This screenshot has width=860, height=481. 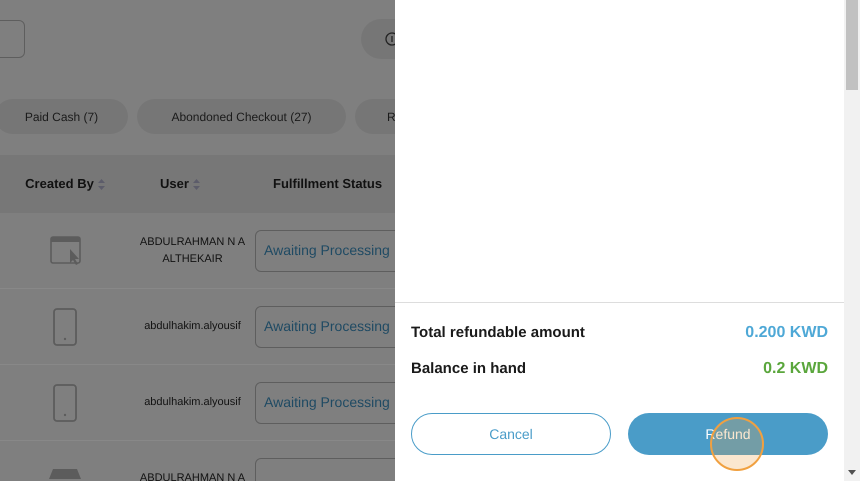 I want to click on column-header: Created By, so click(x=59, y=184).